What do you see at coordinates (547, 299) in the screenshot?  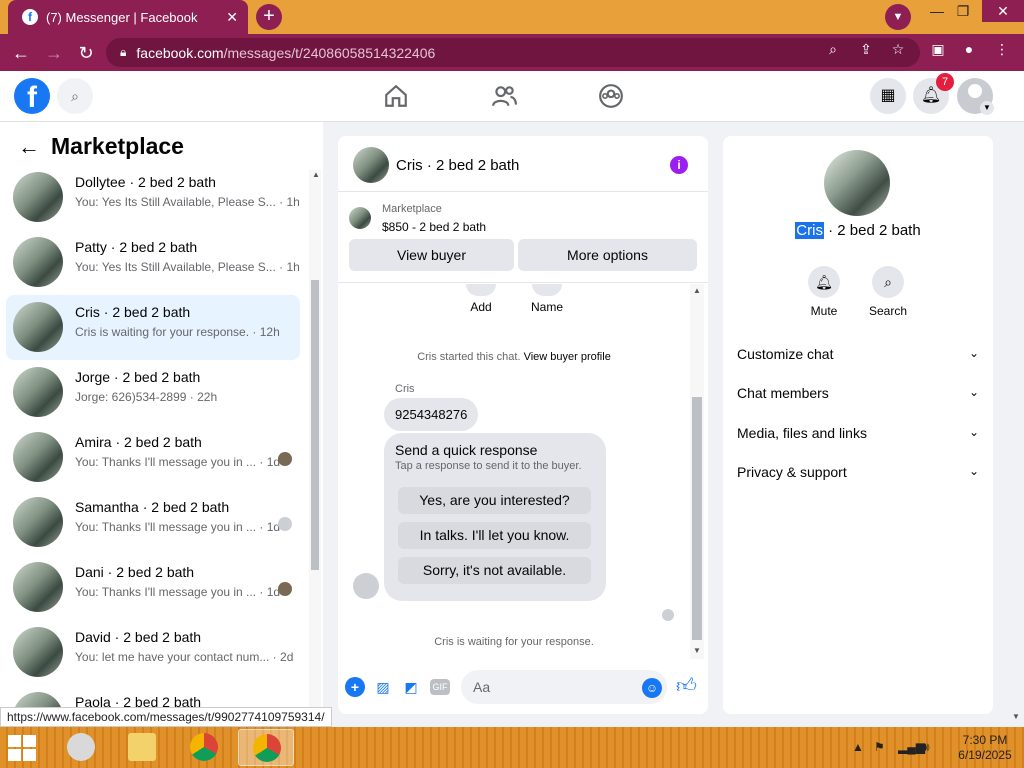 I see `edit-name-action: Name` at bounding box center [547, 299].